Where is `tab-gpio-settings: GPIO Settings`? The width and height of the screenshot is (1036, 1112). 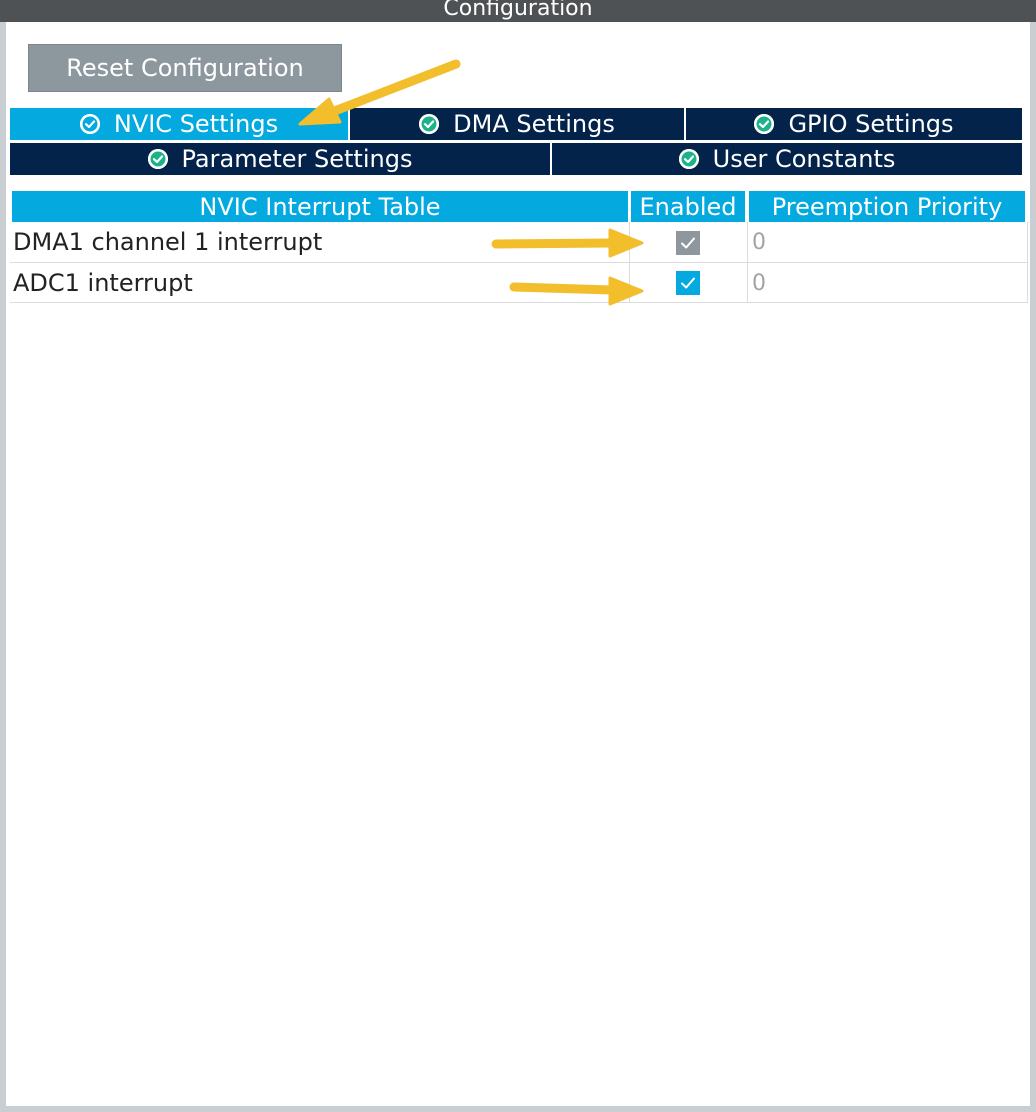 tab-gpio-settings: GPIO Settings is located at coordinates (854, 124).